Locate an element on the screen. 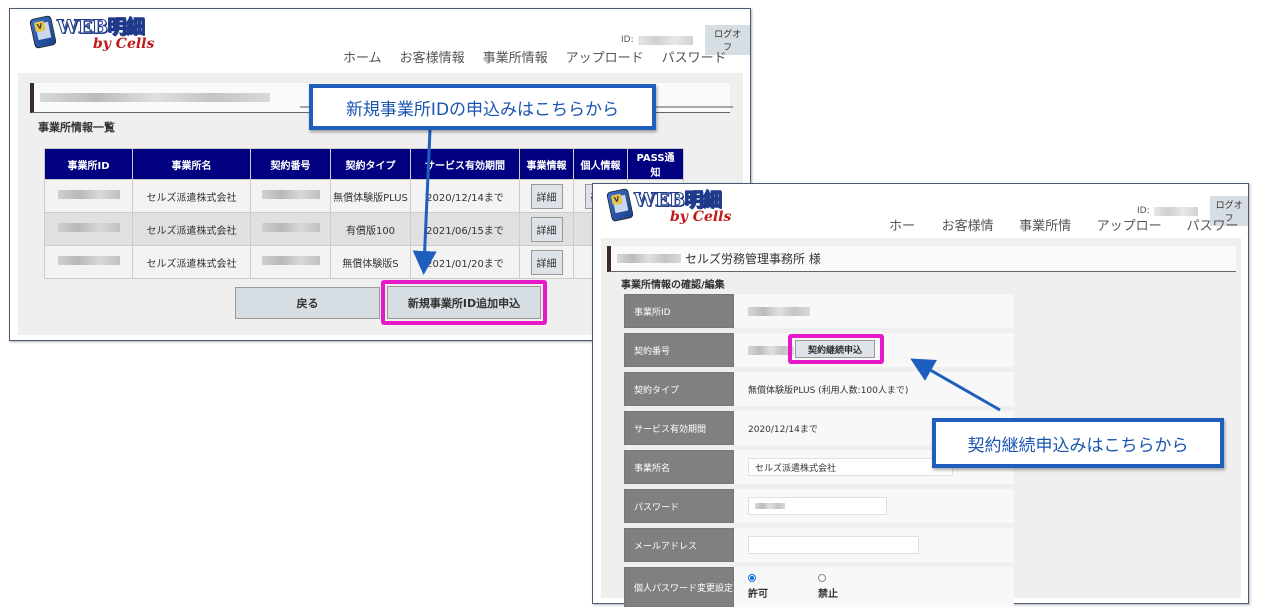  col-contract-no: 契約番号 is located at coordinates (290, 164).